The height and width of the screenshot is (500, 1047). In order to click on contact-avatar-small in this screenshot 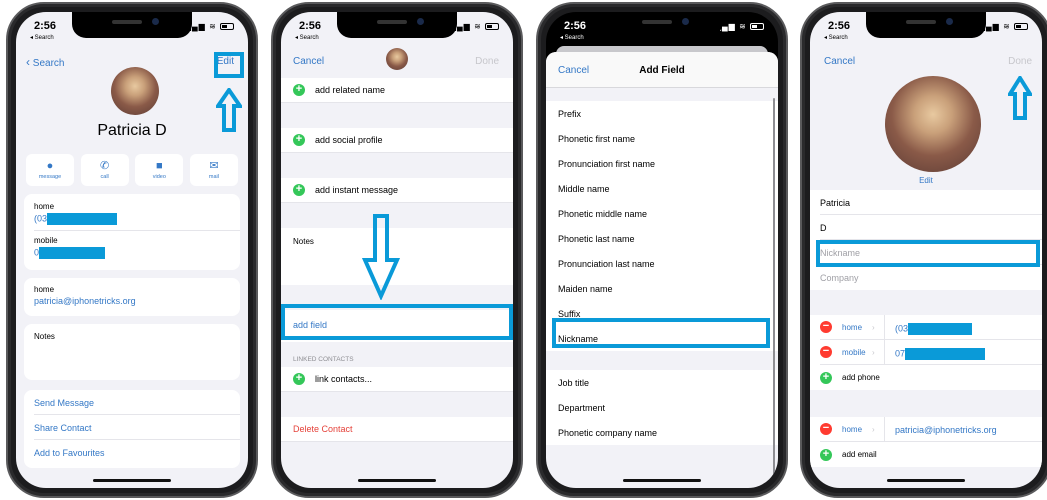, I will do `click(397, 59)`.